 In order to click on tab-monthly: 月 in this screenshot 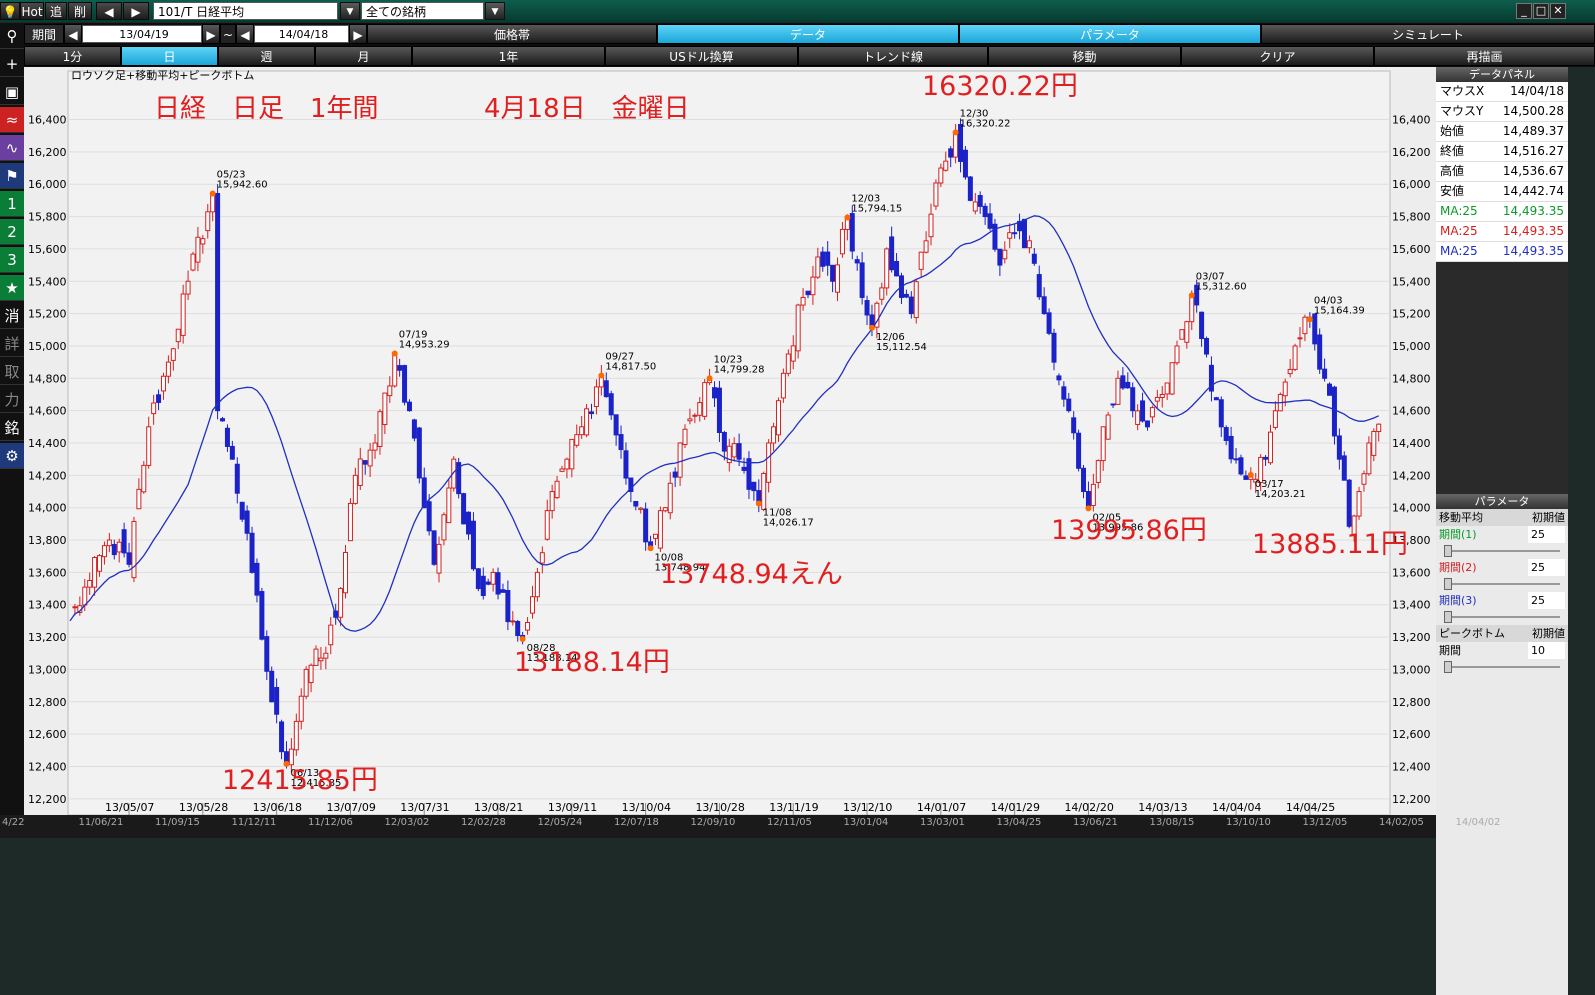, I will do `click(363, 56)`.